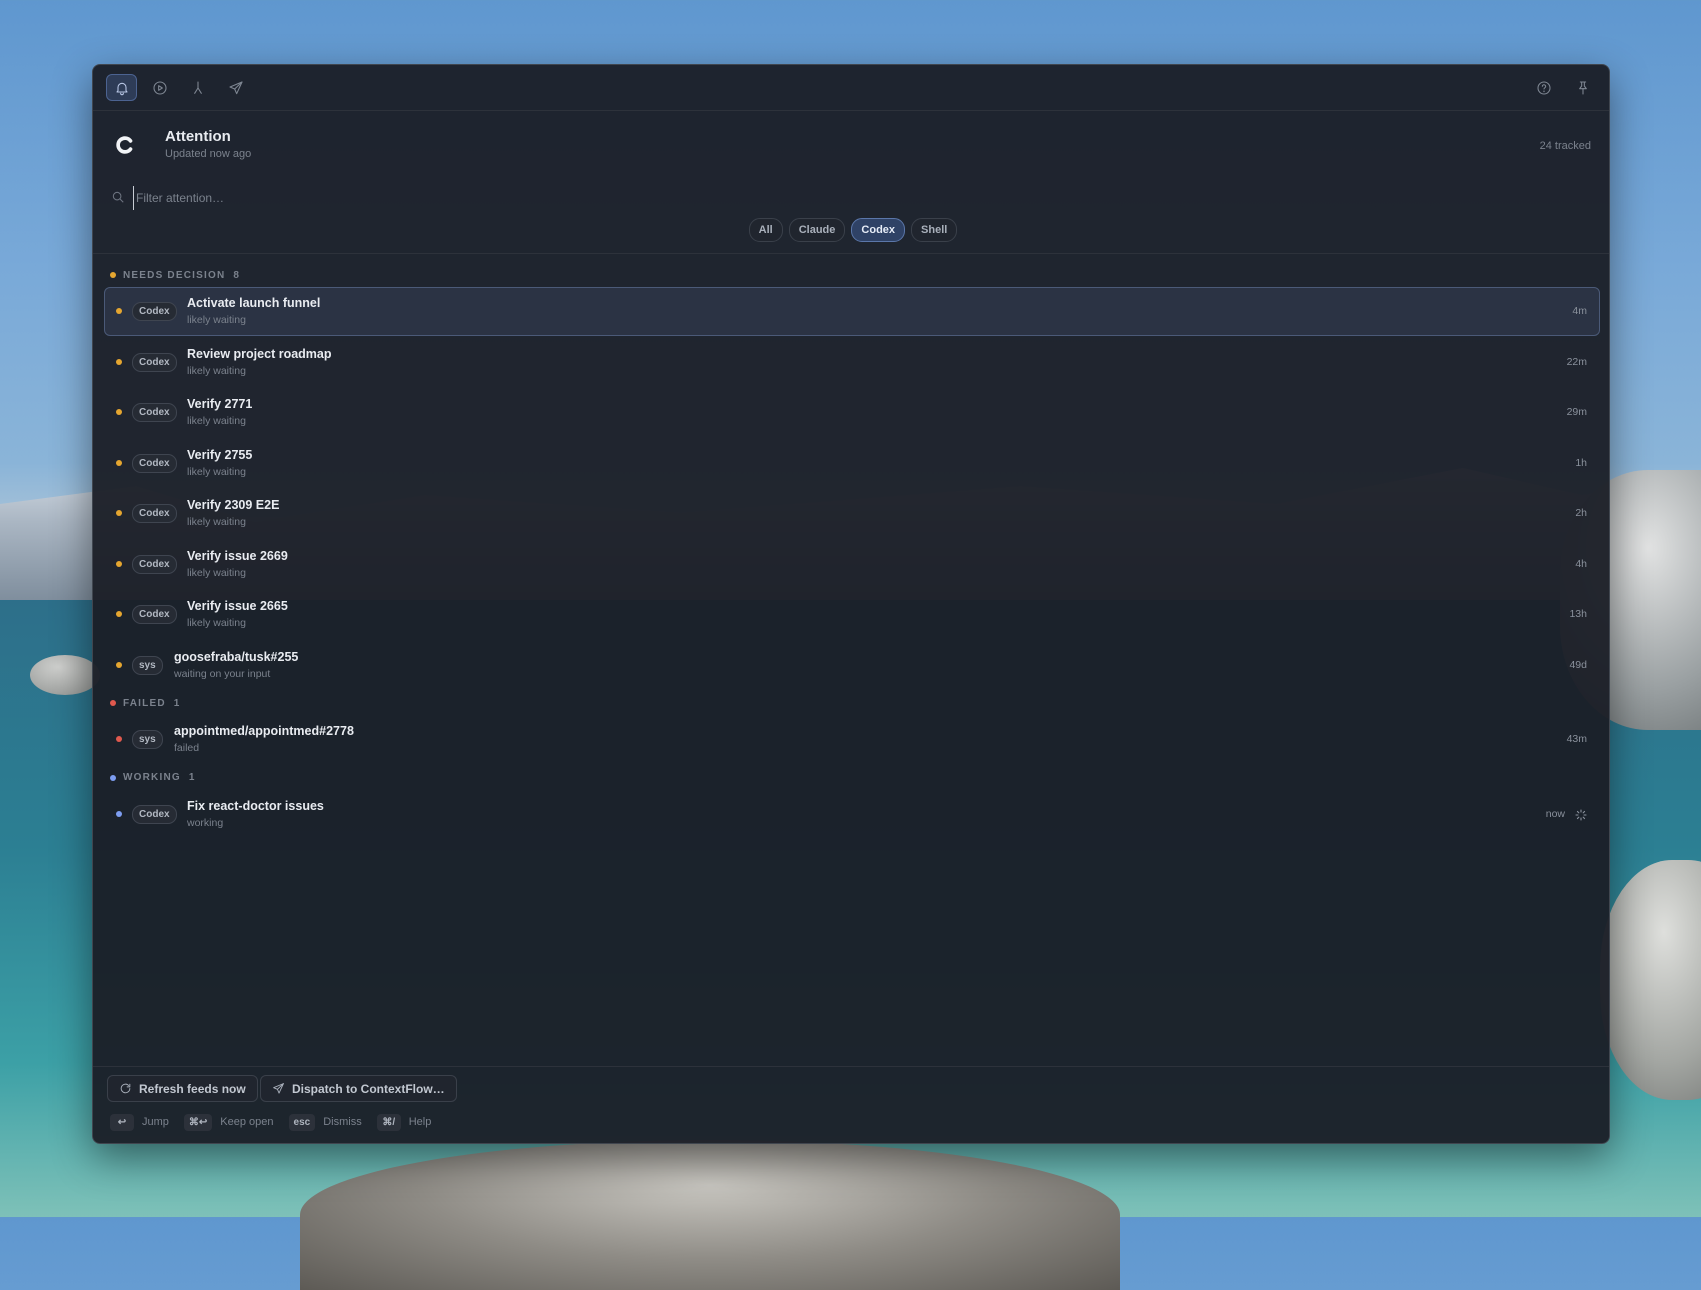 This screenshot has width=1701, height=1290. What do you see at coordinates (852, 614) in the screenshot?
I see `list-item: Codex Verify issue 2665 likely waiting 13h` at bounding box center [852, 614].